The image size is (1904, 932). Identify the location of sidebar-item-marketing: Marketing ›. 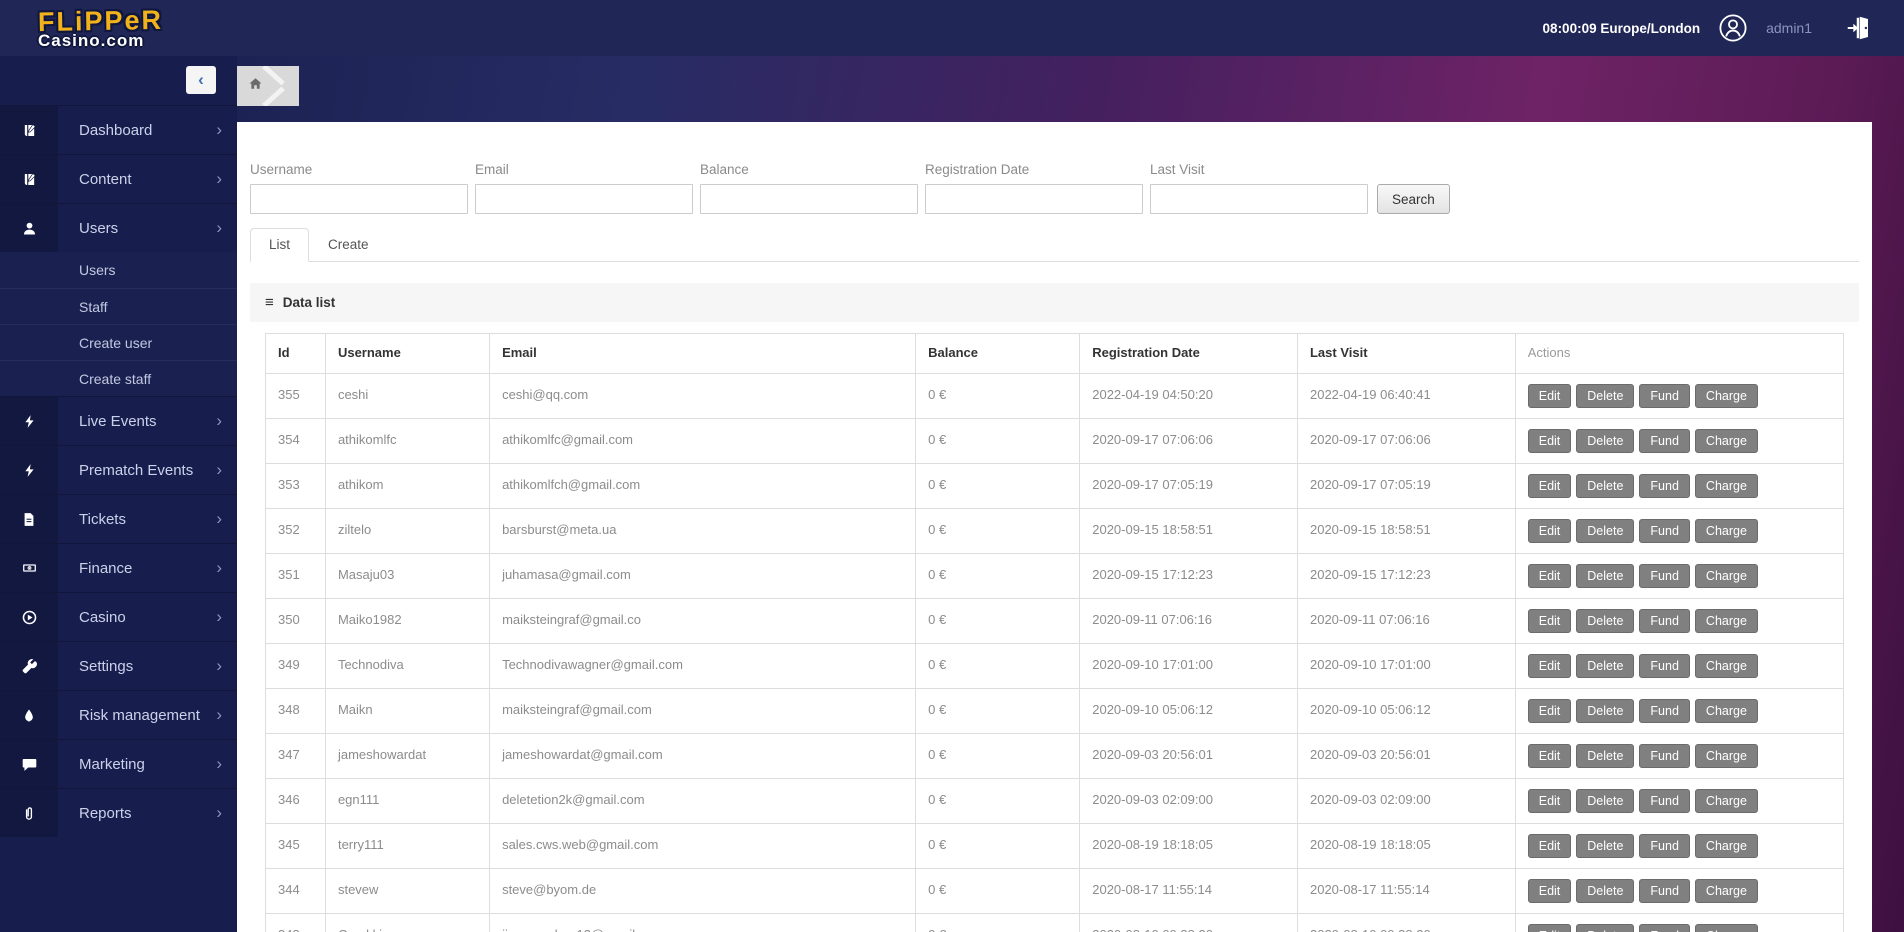
(118, 763).